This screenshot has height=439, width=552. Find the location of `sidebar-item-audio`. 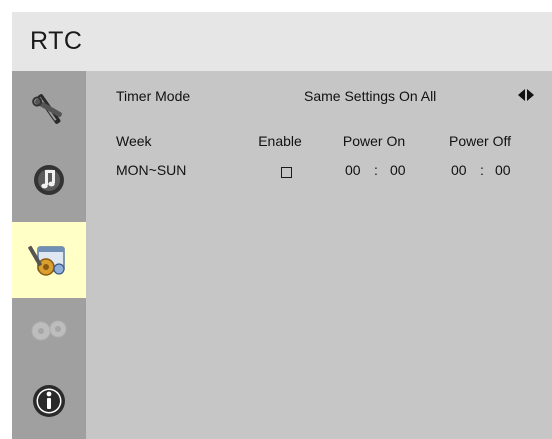

sidebar-item-audio is located at coordinates (49, 179).